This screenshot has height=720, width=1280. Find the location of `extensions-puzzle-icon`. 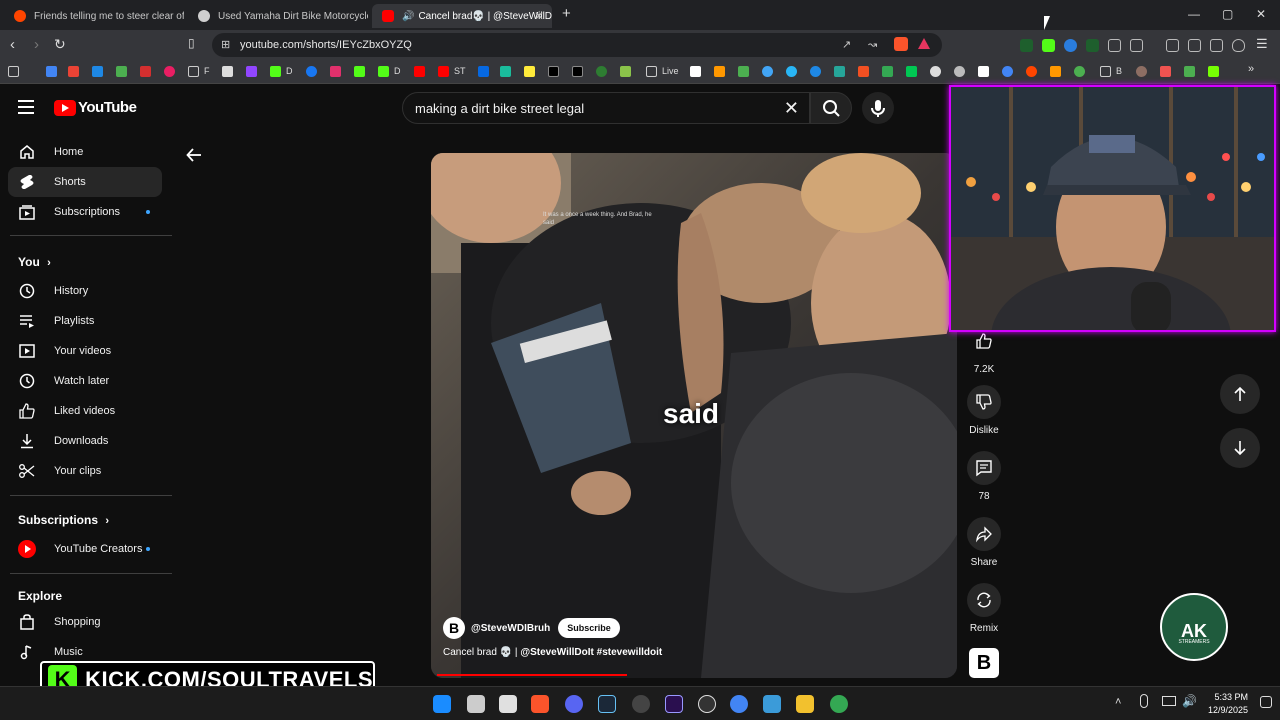

extensions-puzzle-icon is located at coordinates (1114, 45).